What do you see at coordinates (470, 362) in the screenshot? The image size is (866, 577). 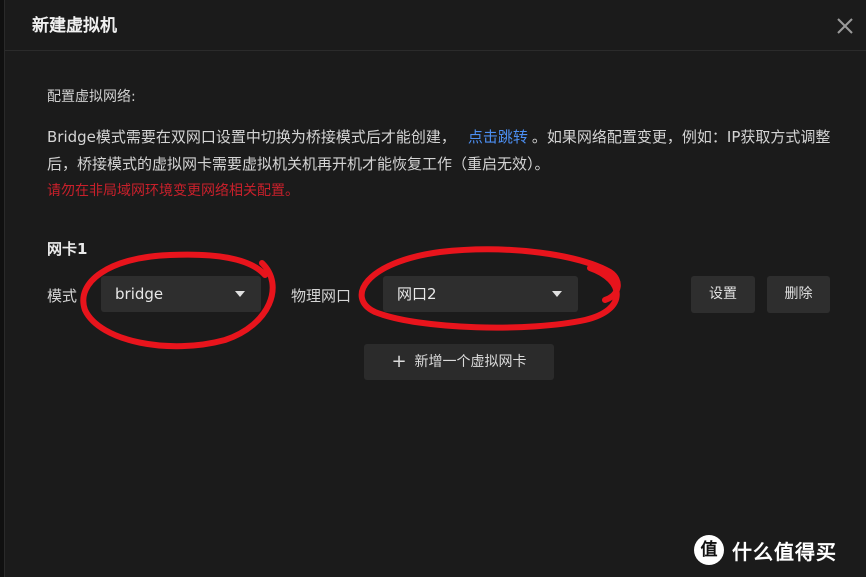 I see `add-nic-label: 新增一个虚拟网卡` at bounding box center [470, 362].